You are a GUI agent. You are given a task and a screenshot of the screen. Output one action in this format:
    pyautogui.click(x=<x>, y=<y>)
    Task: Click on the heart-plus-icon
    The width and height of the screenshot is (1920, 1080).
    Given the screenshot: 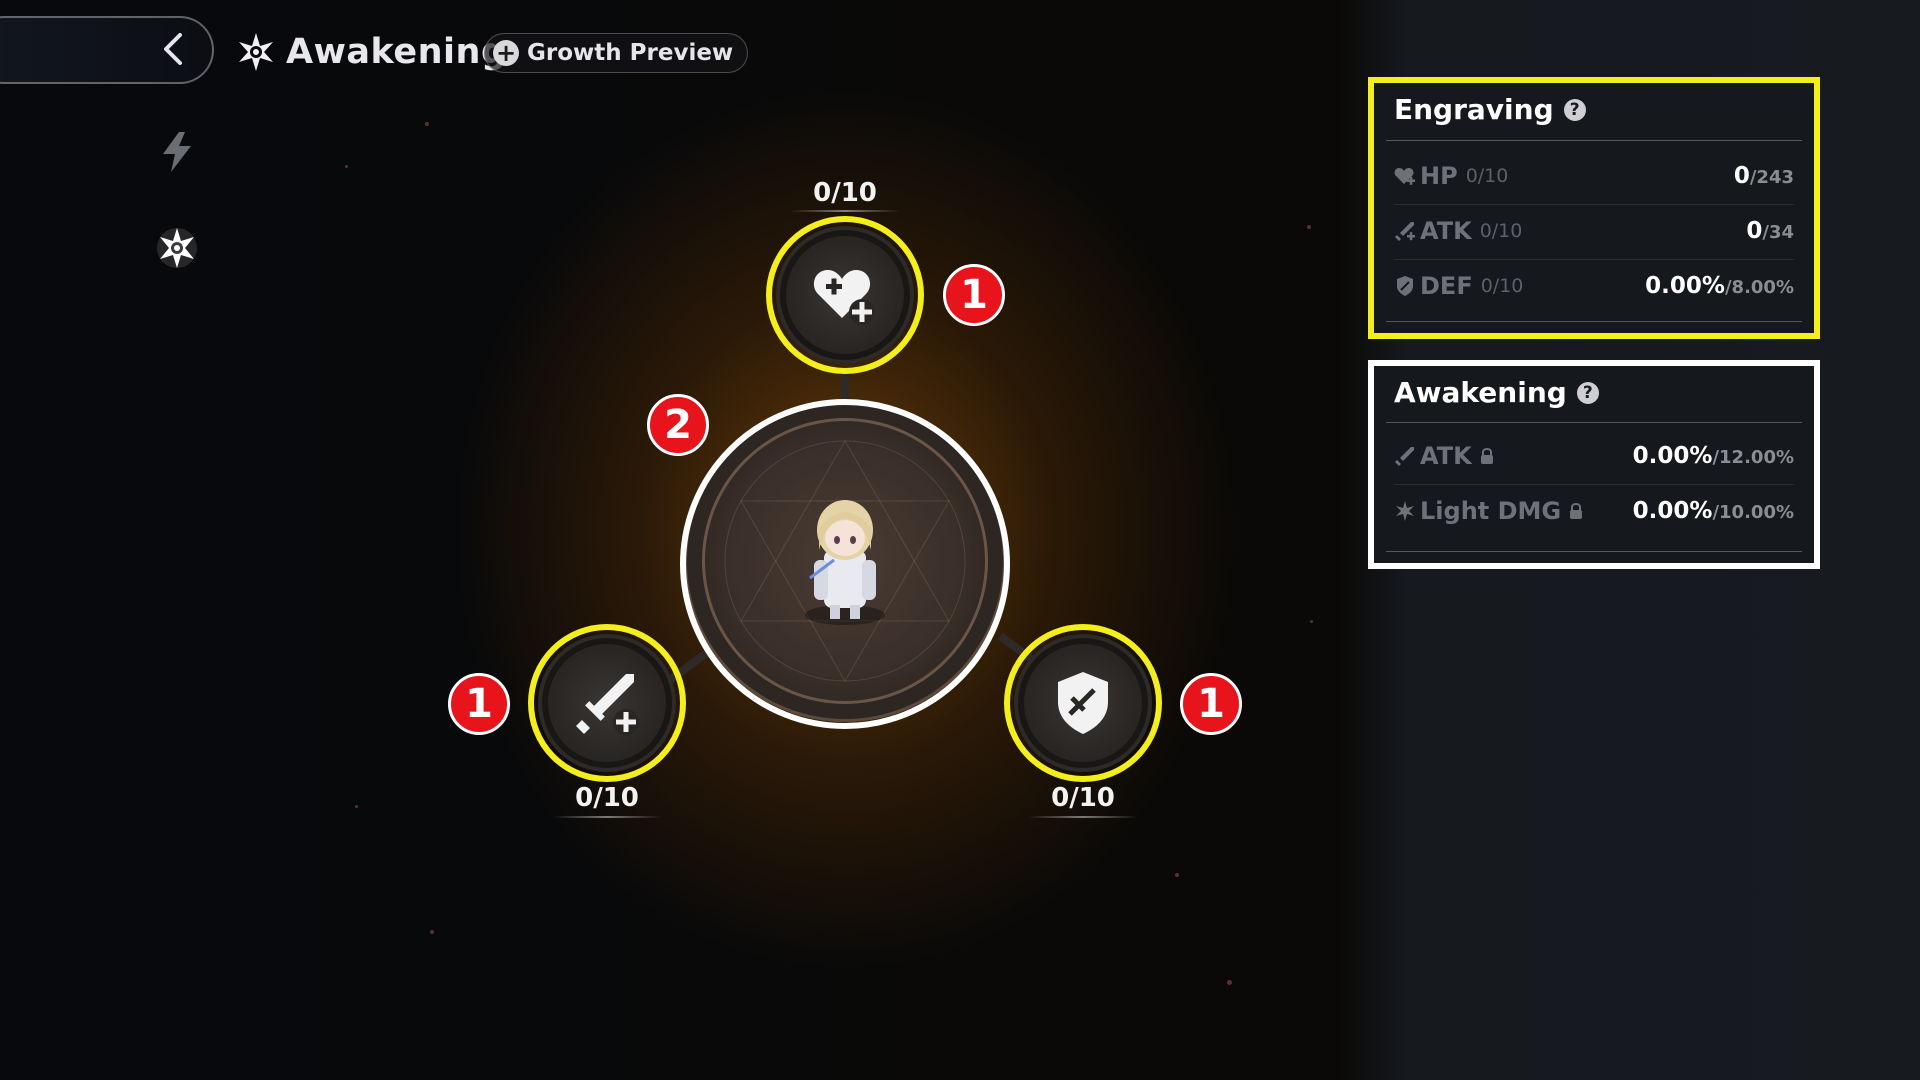 What is the action you would take?
    pyautogui.click(x=1404, y=176)
    